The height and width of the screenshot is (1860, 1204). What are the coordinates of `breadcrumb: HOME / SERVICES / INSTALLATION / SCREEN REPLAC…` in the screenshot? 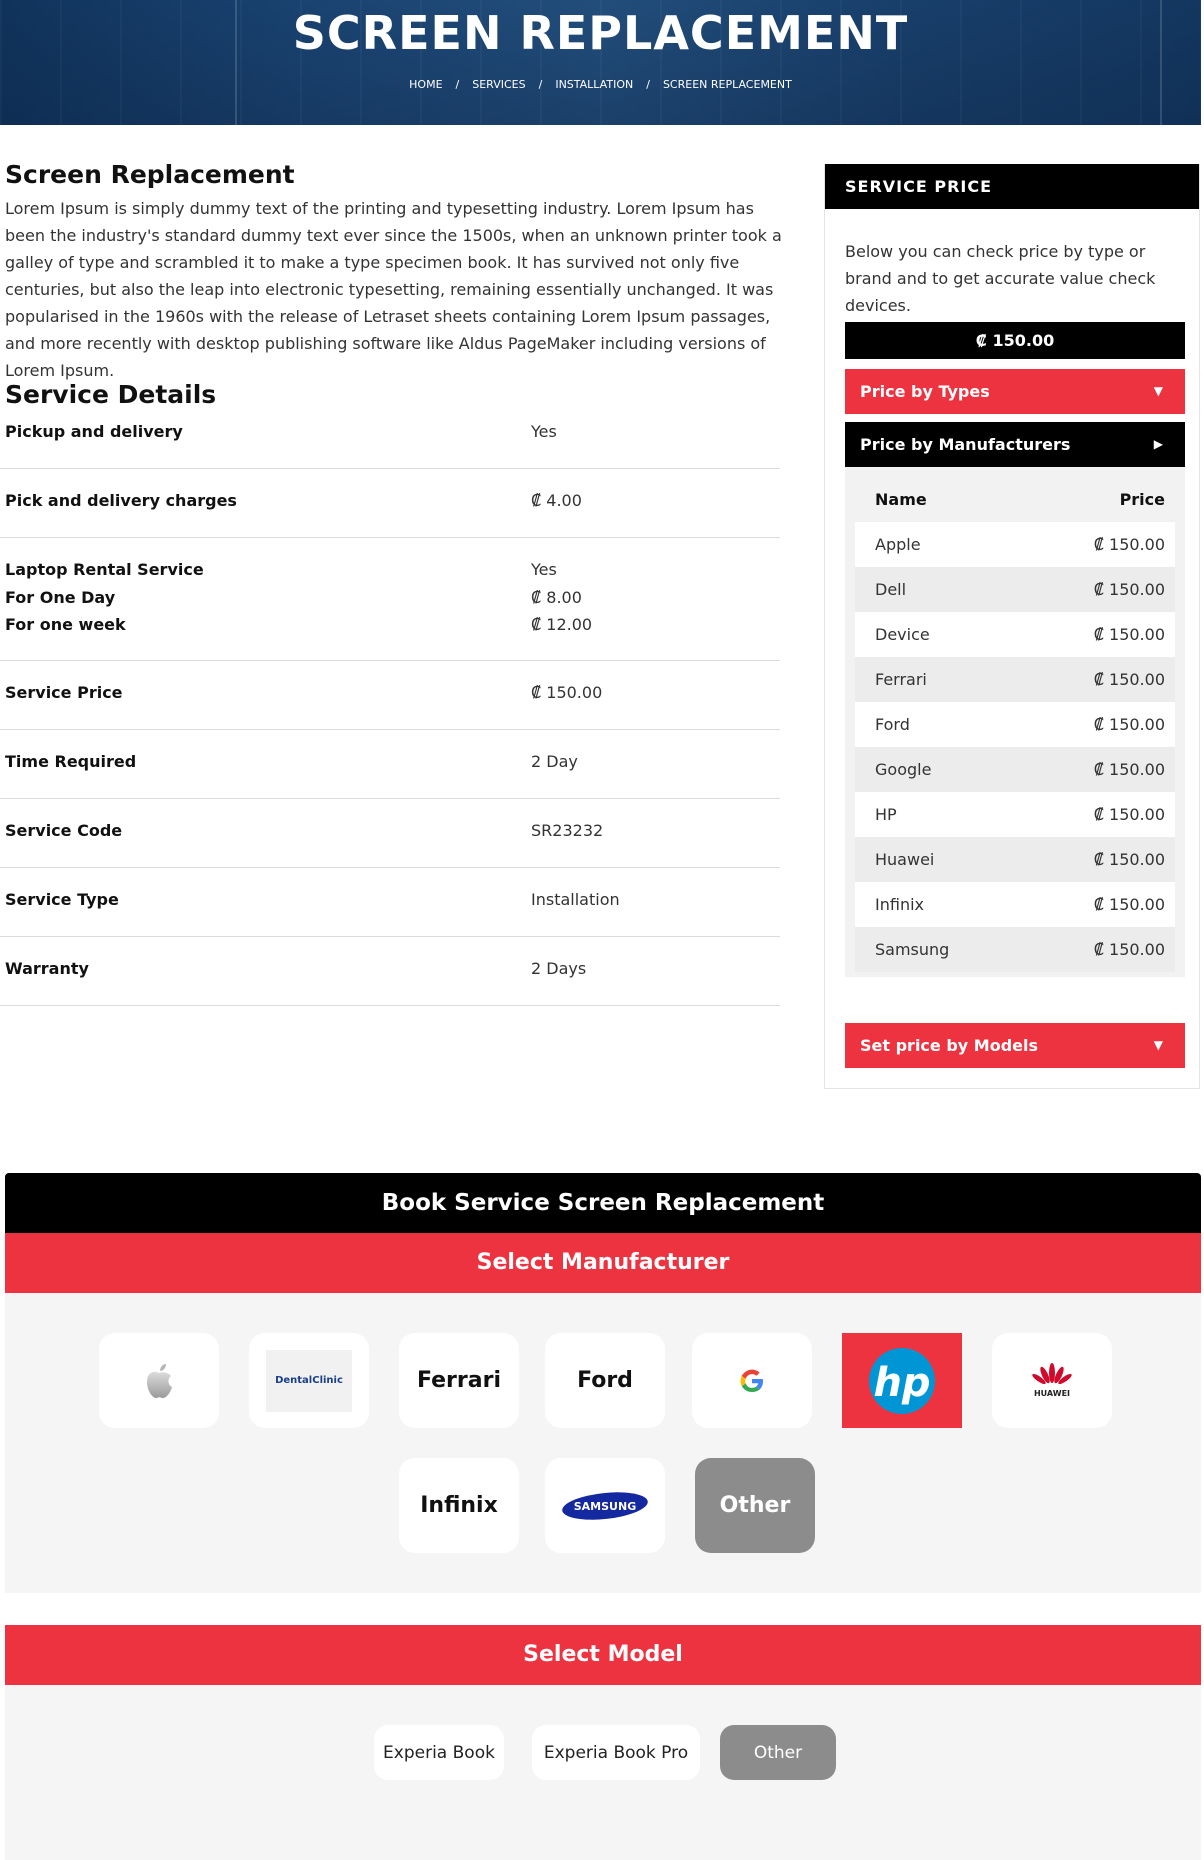 It's located at (600, 84).